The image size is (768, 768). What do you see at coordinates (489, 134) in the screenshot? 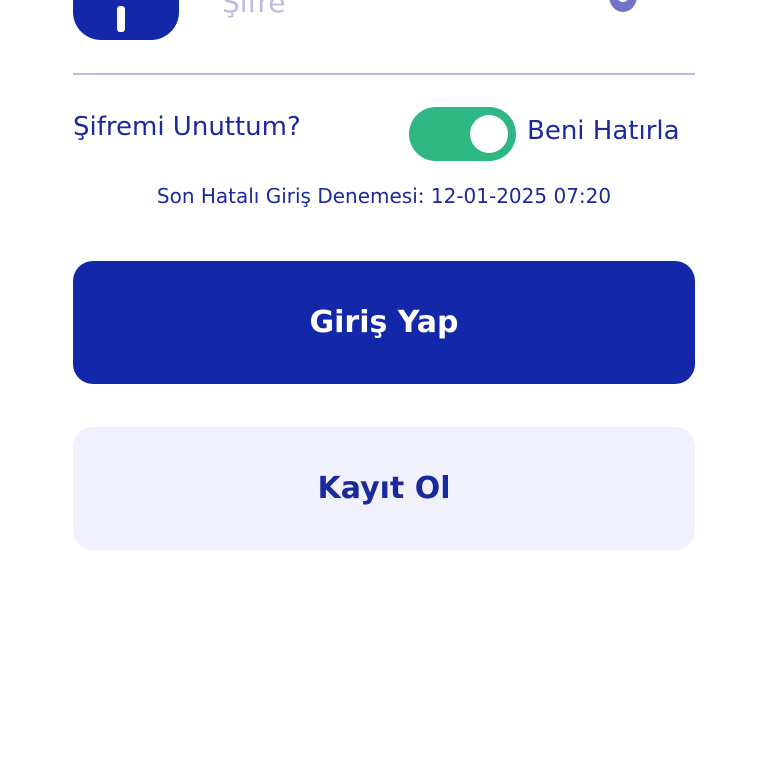
I see `toggle-knob` at bounding box center [489, 134].